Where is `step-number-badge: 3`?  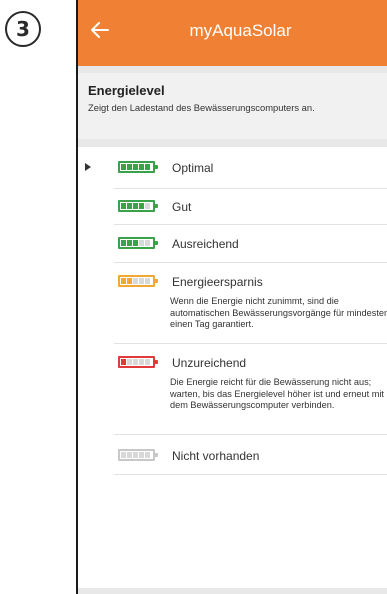 step-number-badge: 3 is located at coordinates (23, 29).